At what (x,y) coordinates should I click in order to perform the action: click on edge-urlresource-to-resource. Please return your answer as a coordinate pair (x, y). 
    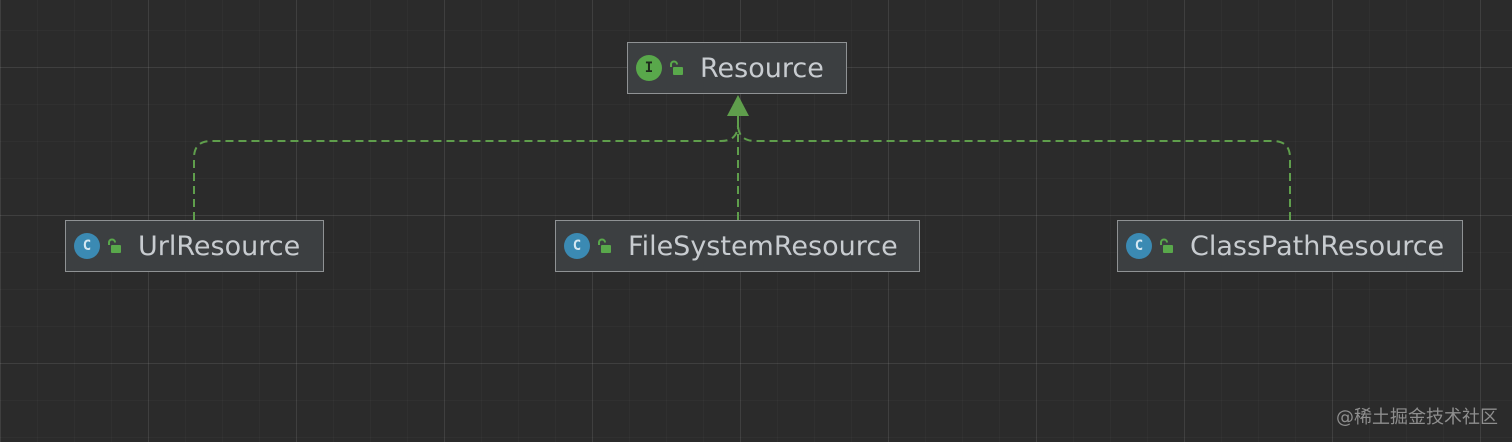
    Looking at the image, I should click on (466, 168).